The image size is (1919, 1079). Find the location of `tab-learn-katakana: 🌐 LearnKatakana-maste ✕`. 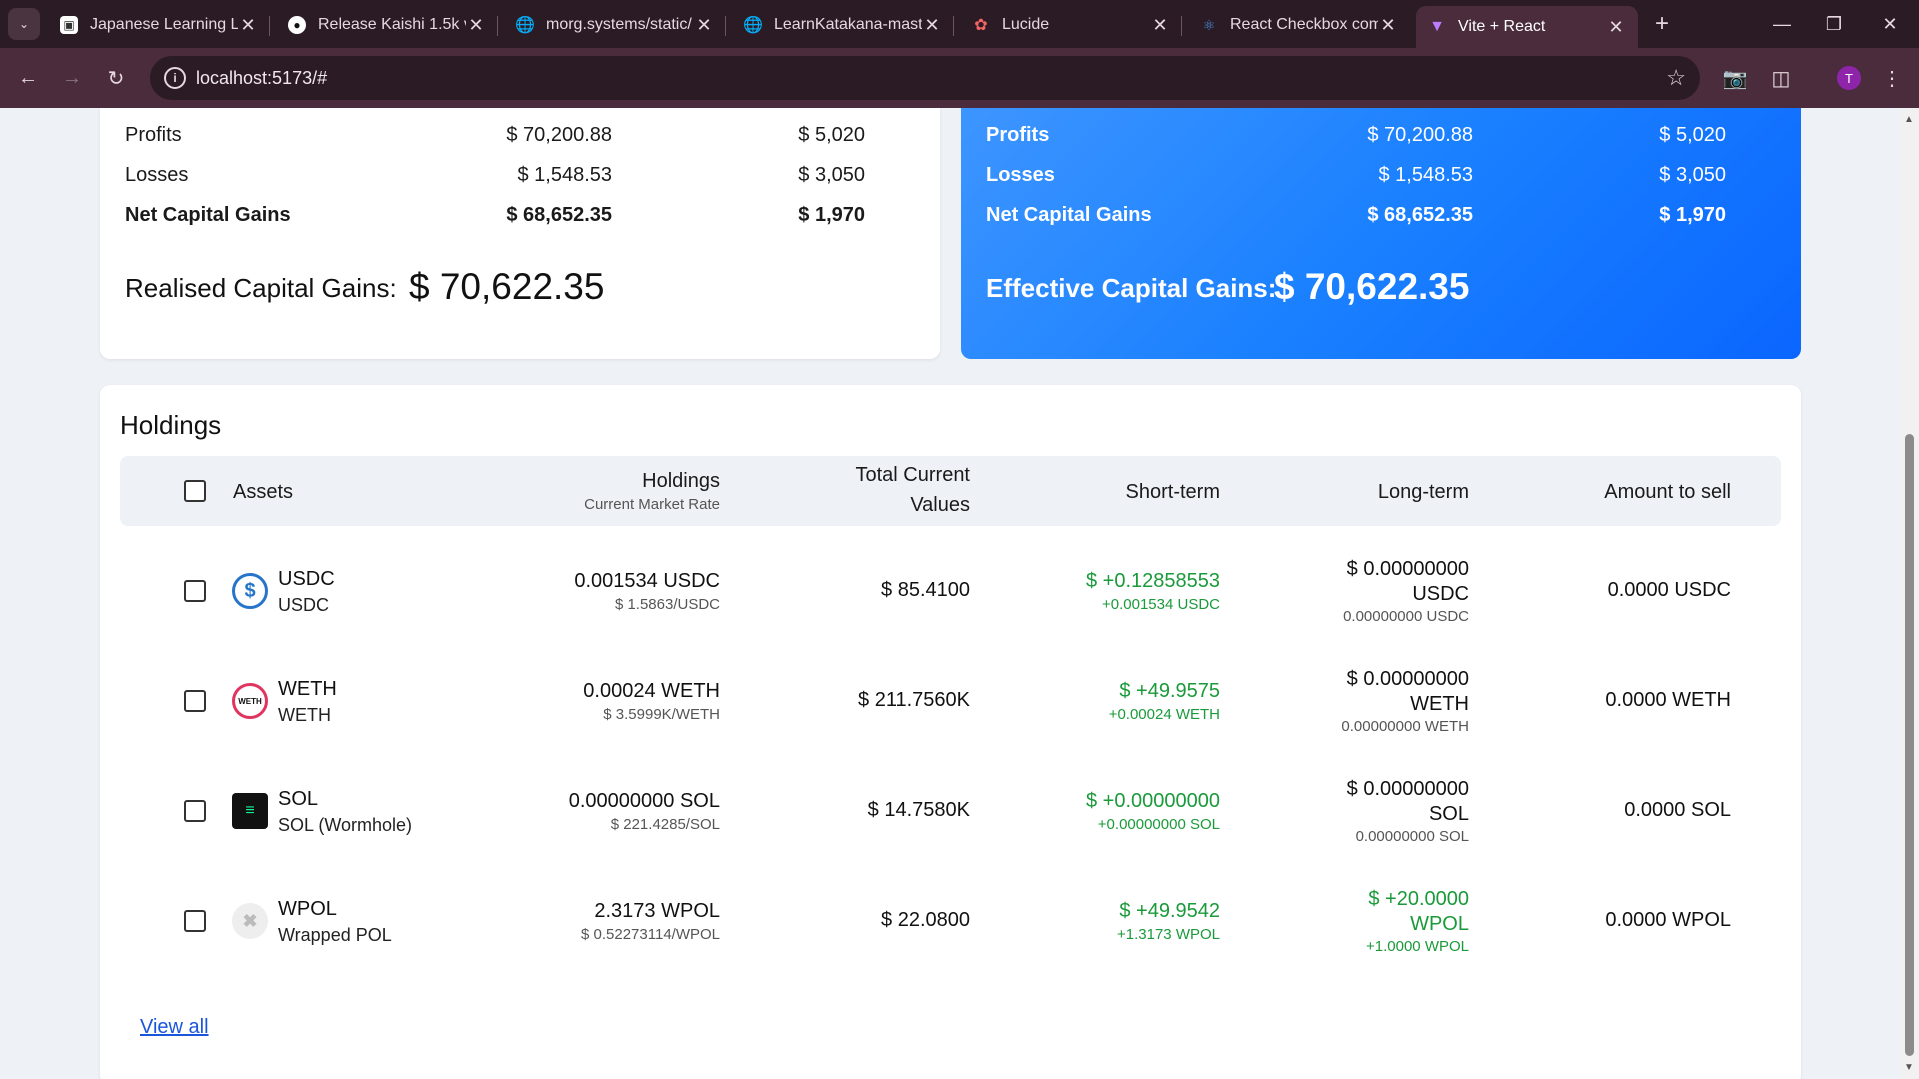

tab-learn-katakana: 🌐 LearnKatakana-maste ✕ is located at coordinates (843, 25).